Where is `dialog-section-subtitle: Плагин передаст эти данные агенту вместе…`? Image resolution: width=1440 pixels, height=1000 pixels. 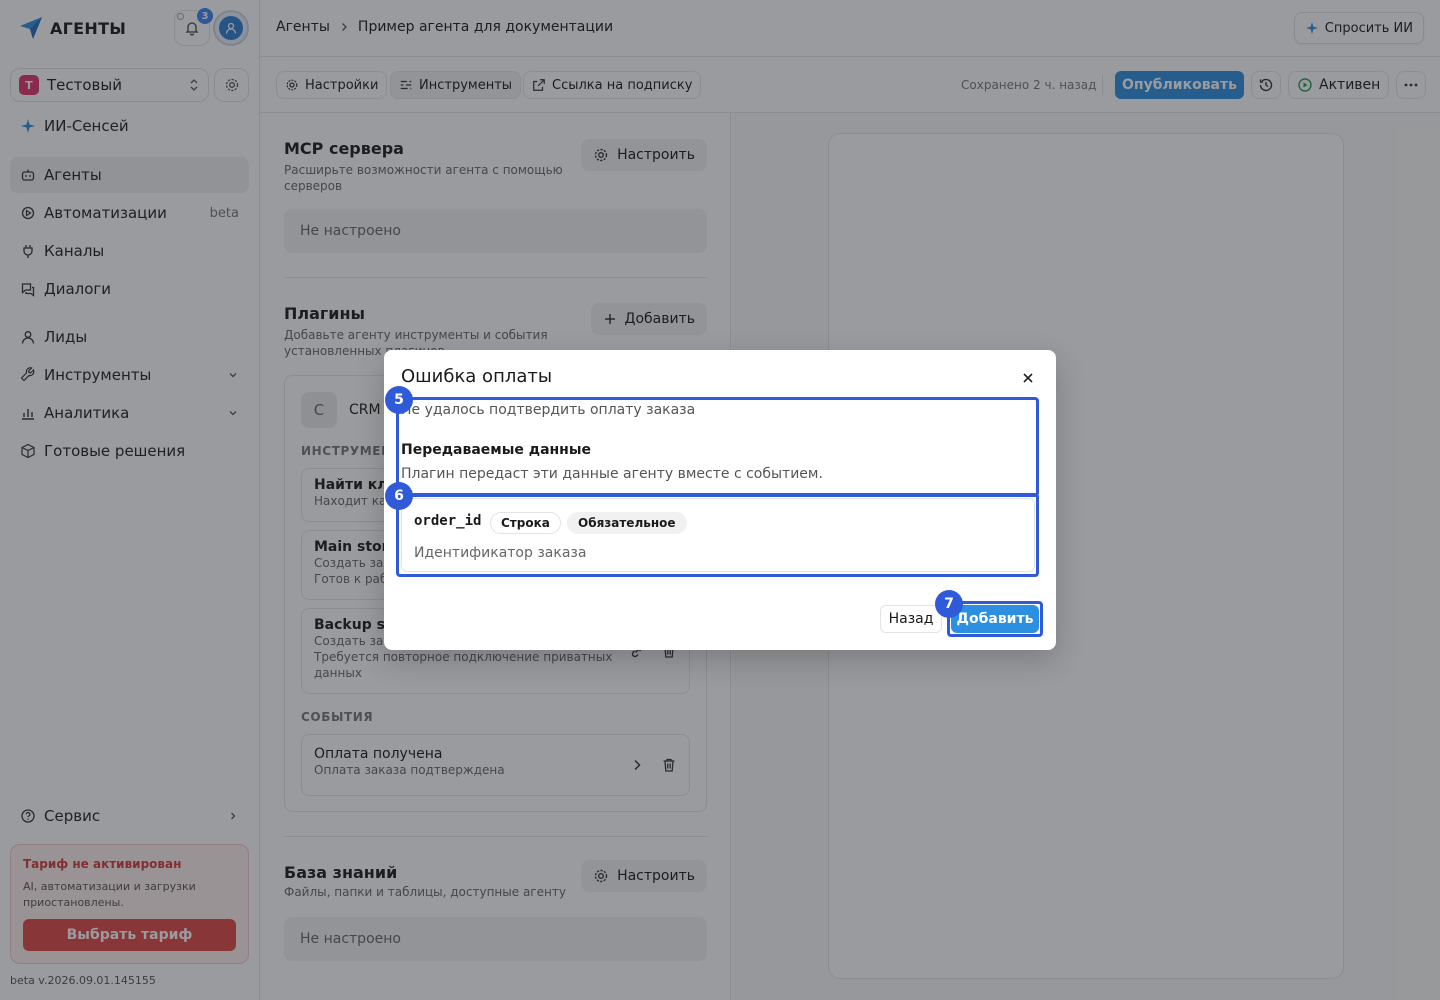 dialog-section-subtitle: Плагин передаст эти данные агенту вместе… is located at coordinates (612, 474).